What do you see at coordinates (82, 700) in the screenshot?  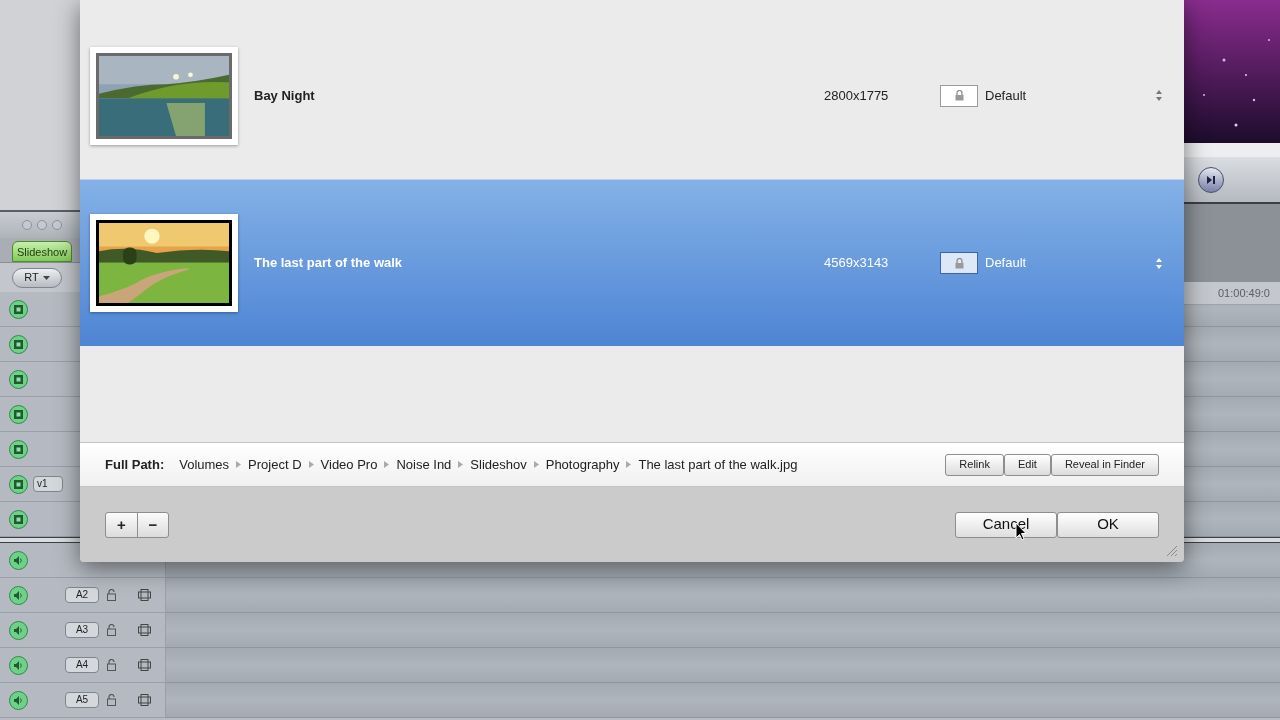 I see `track-label: A5` at bounding box center [82, 700].